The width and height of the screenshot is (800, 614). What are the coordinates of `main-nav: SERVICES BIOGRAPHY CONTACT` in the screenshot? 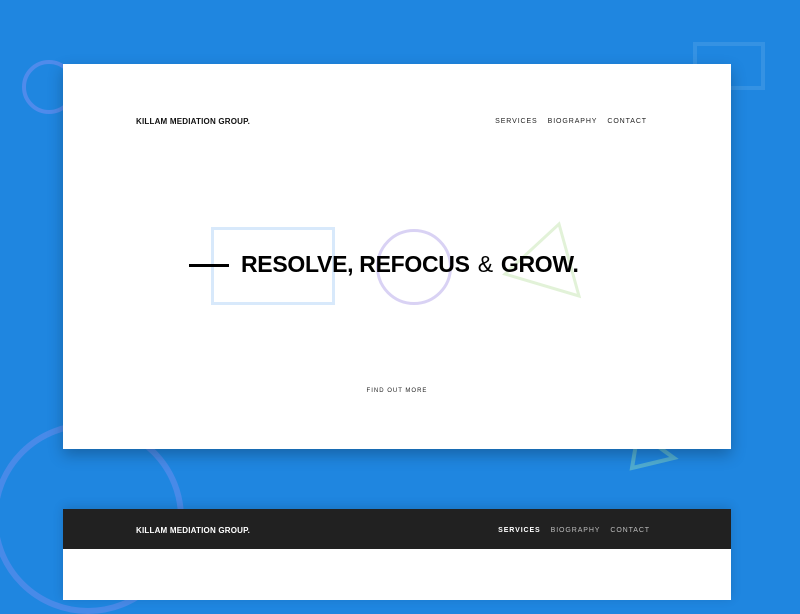 It's located at (571, 121).